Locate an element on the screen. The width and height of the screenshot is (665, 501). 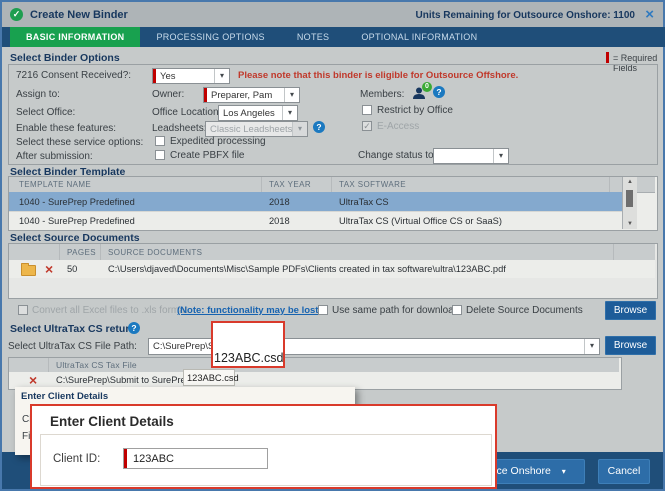
source-table-header: PAGES SOURCE DOCUMENTS is located at coordinates (332, 252).